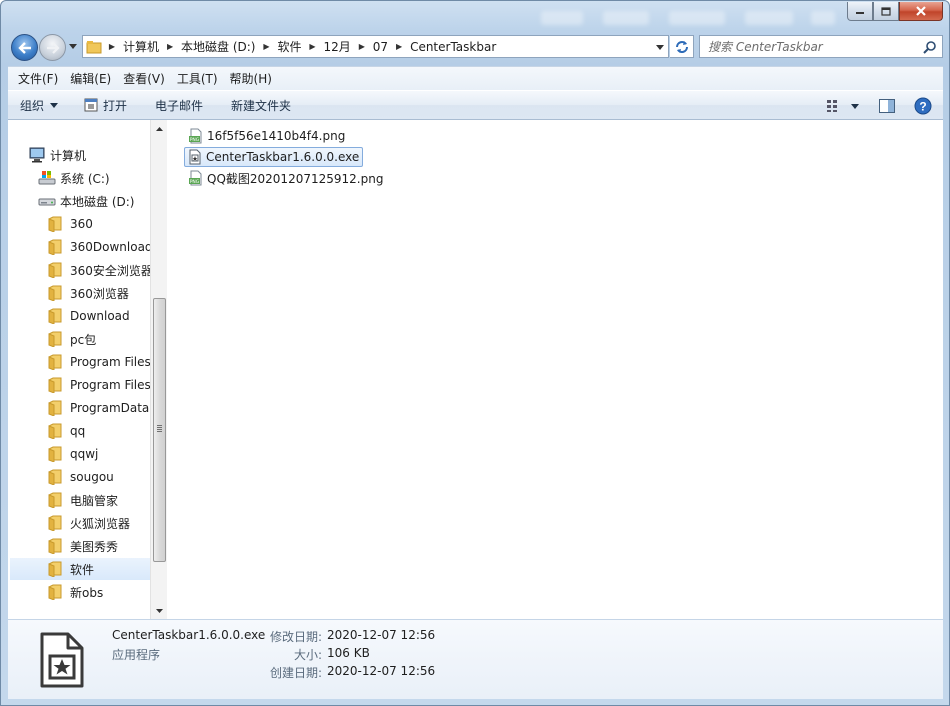  Describe the element at coordinates (80, 569) in the screenshot. I see `tree-item-folder: 软件` at that location.